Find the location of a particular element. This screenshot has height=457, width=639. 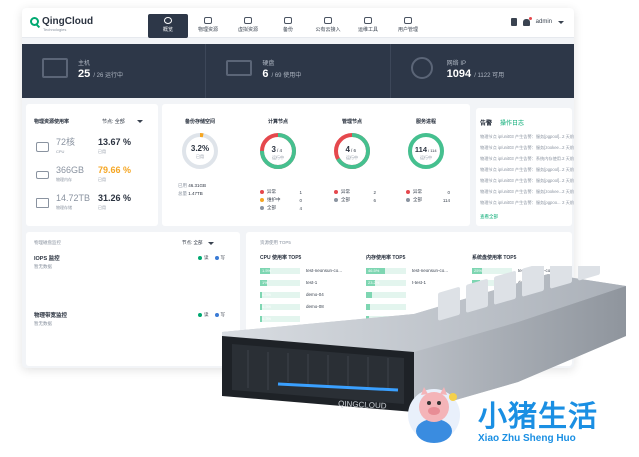

server-icon is located at coordinates (208, 20).